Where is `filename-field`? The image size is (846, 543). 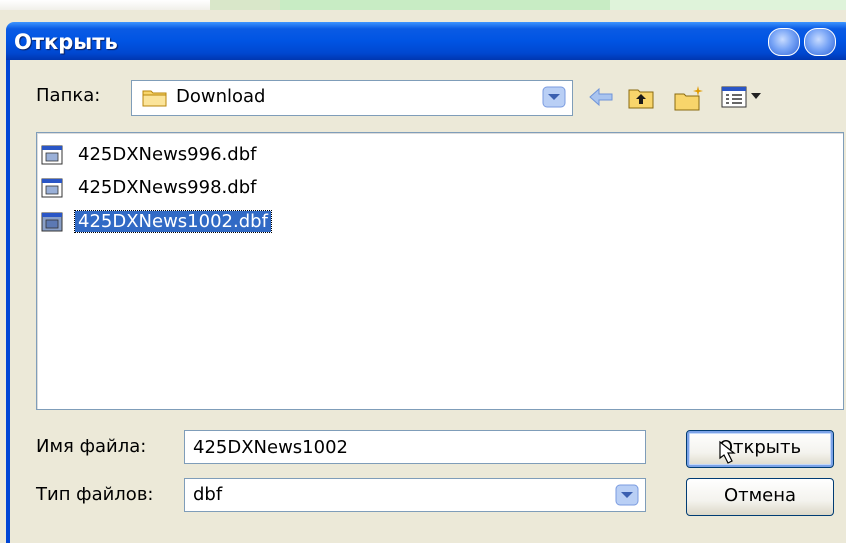 filename-field is located at coordinates (415, 447).